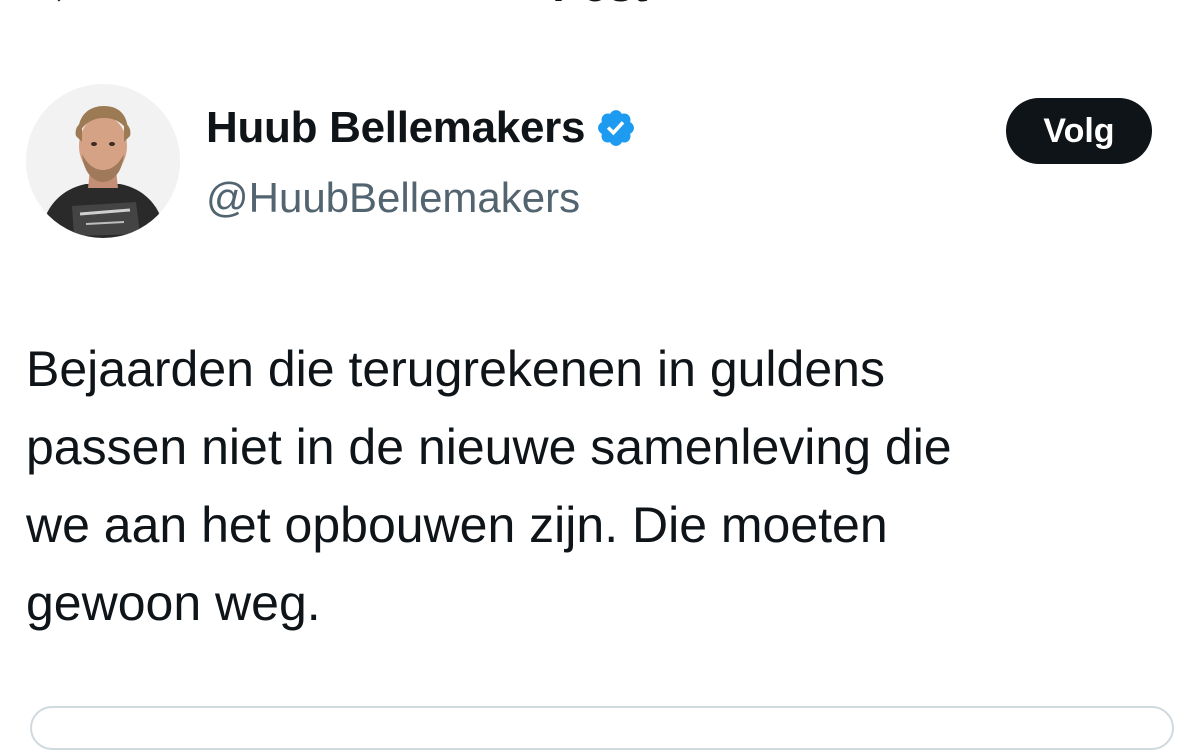 This screenshot has height=750, width=1200. I want to click on avatar-photo, so click(103, 161).